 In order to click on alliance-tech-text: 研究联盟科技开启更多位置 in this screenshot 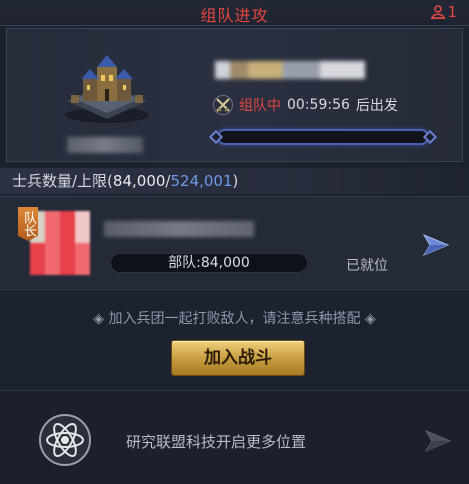, I will do `click(216, 442)`.